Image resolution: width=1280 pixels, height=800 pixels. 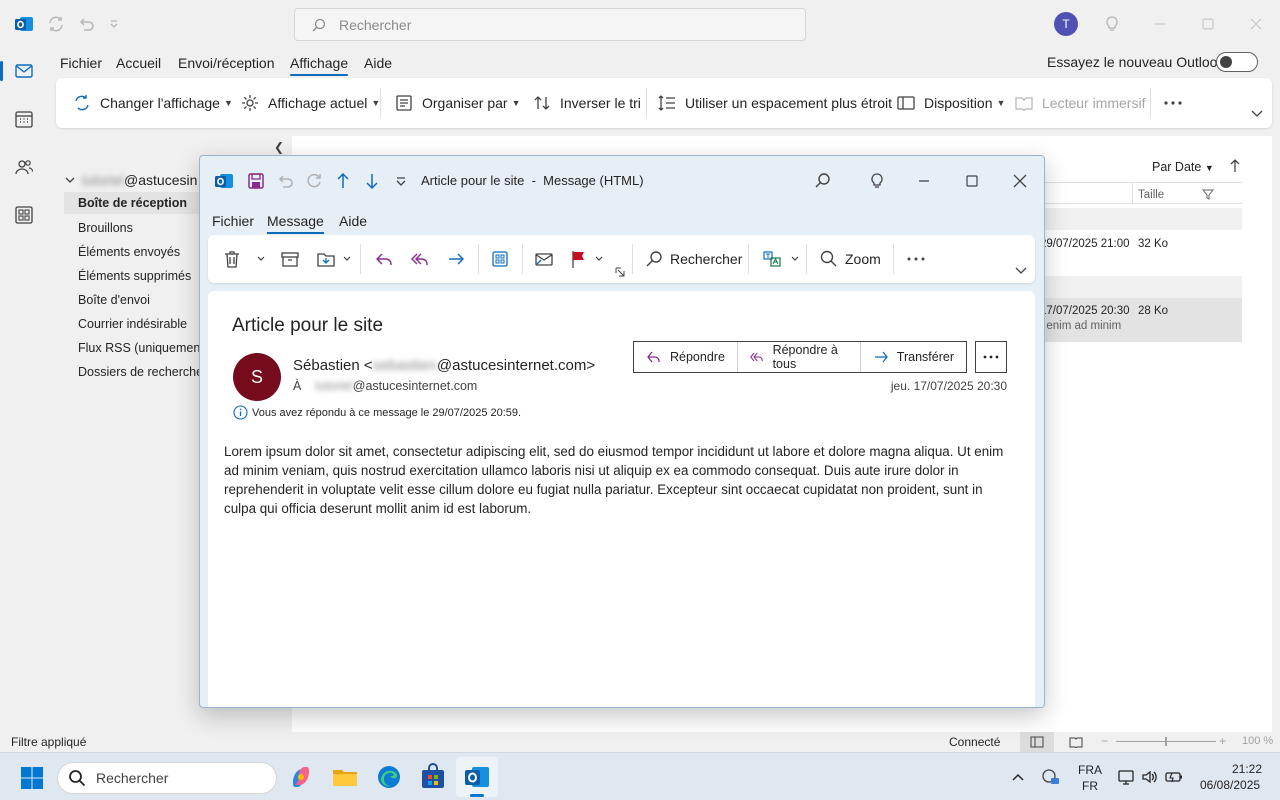 What do you see at coordinates (950, 103) in the screenshot?
I see `layout-button: Disposition ▼` at bounding box center [950, 103].